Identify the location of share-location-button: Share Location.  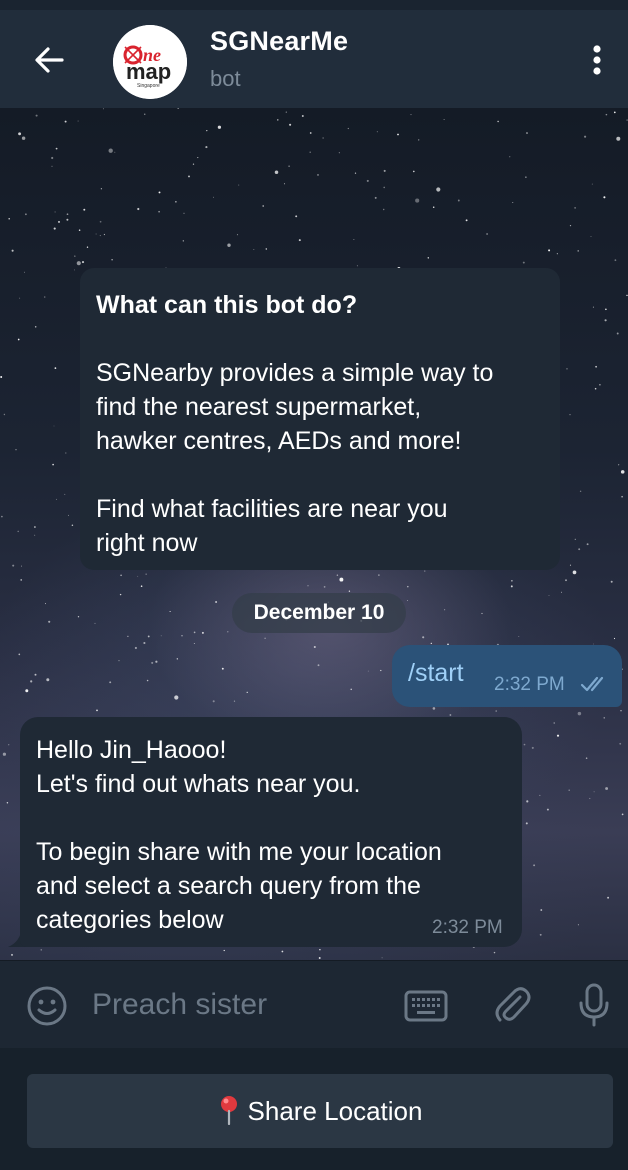
(320, 1111).